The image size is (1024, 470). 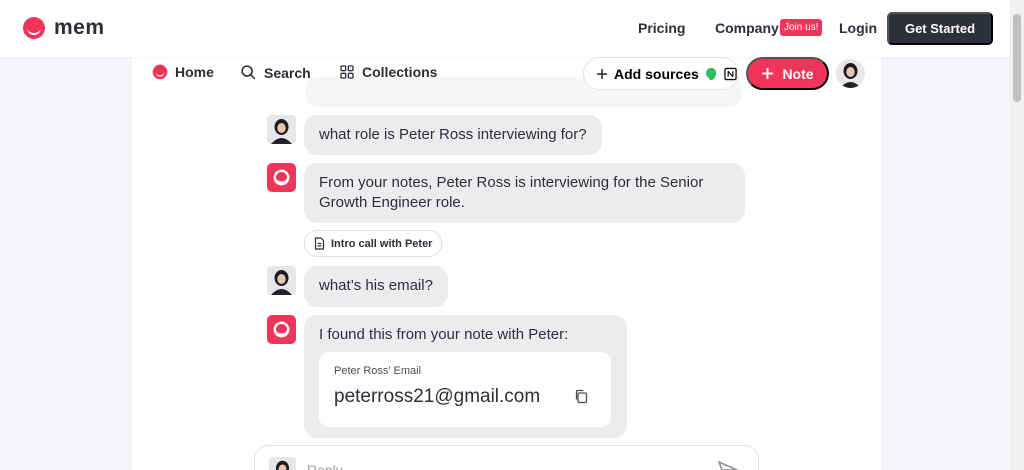 I want to click on app-nav-home: Home, so click(x=183, y=72).